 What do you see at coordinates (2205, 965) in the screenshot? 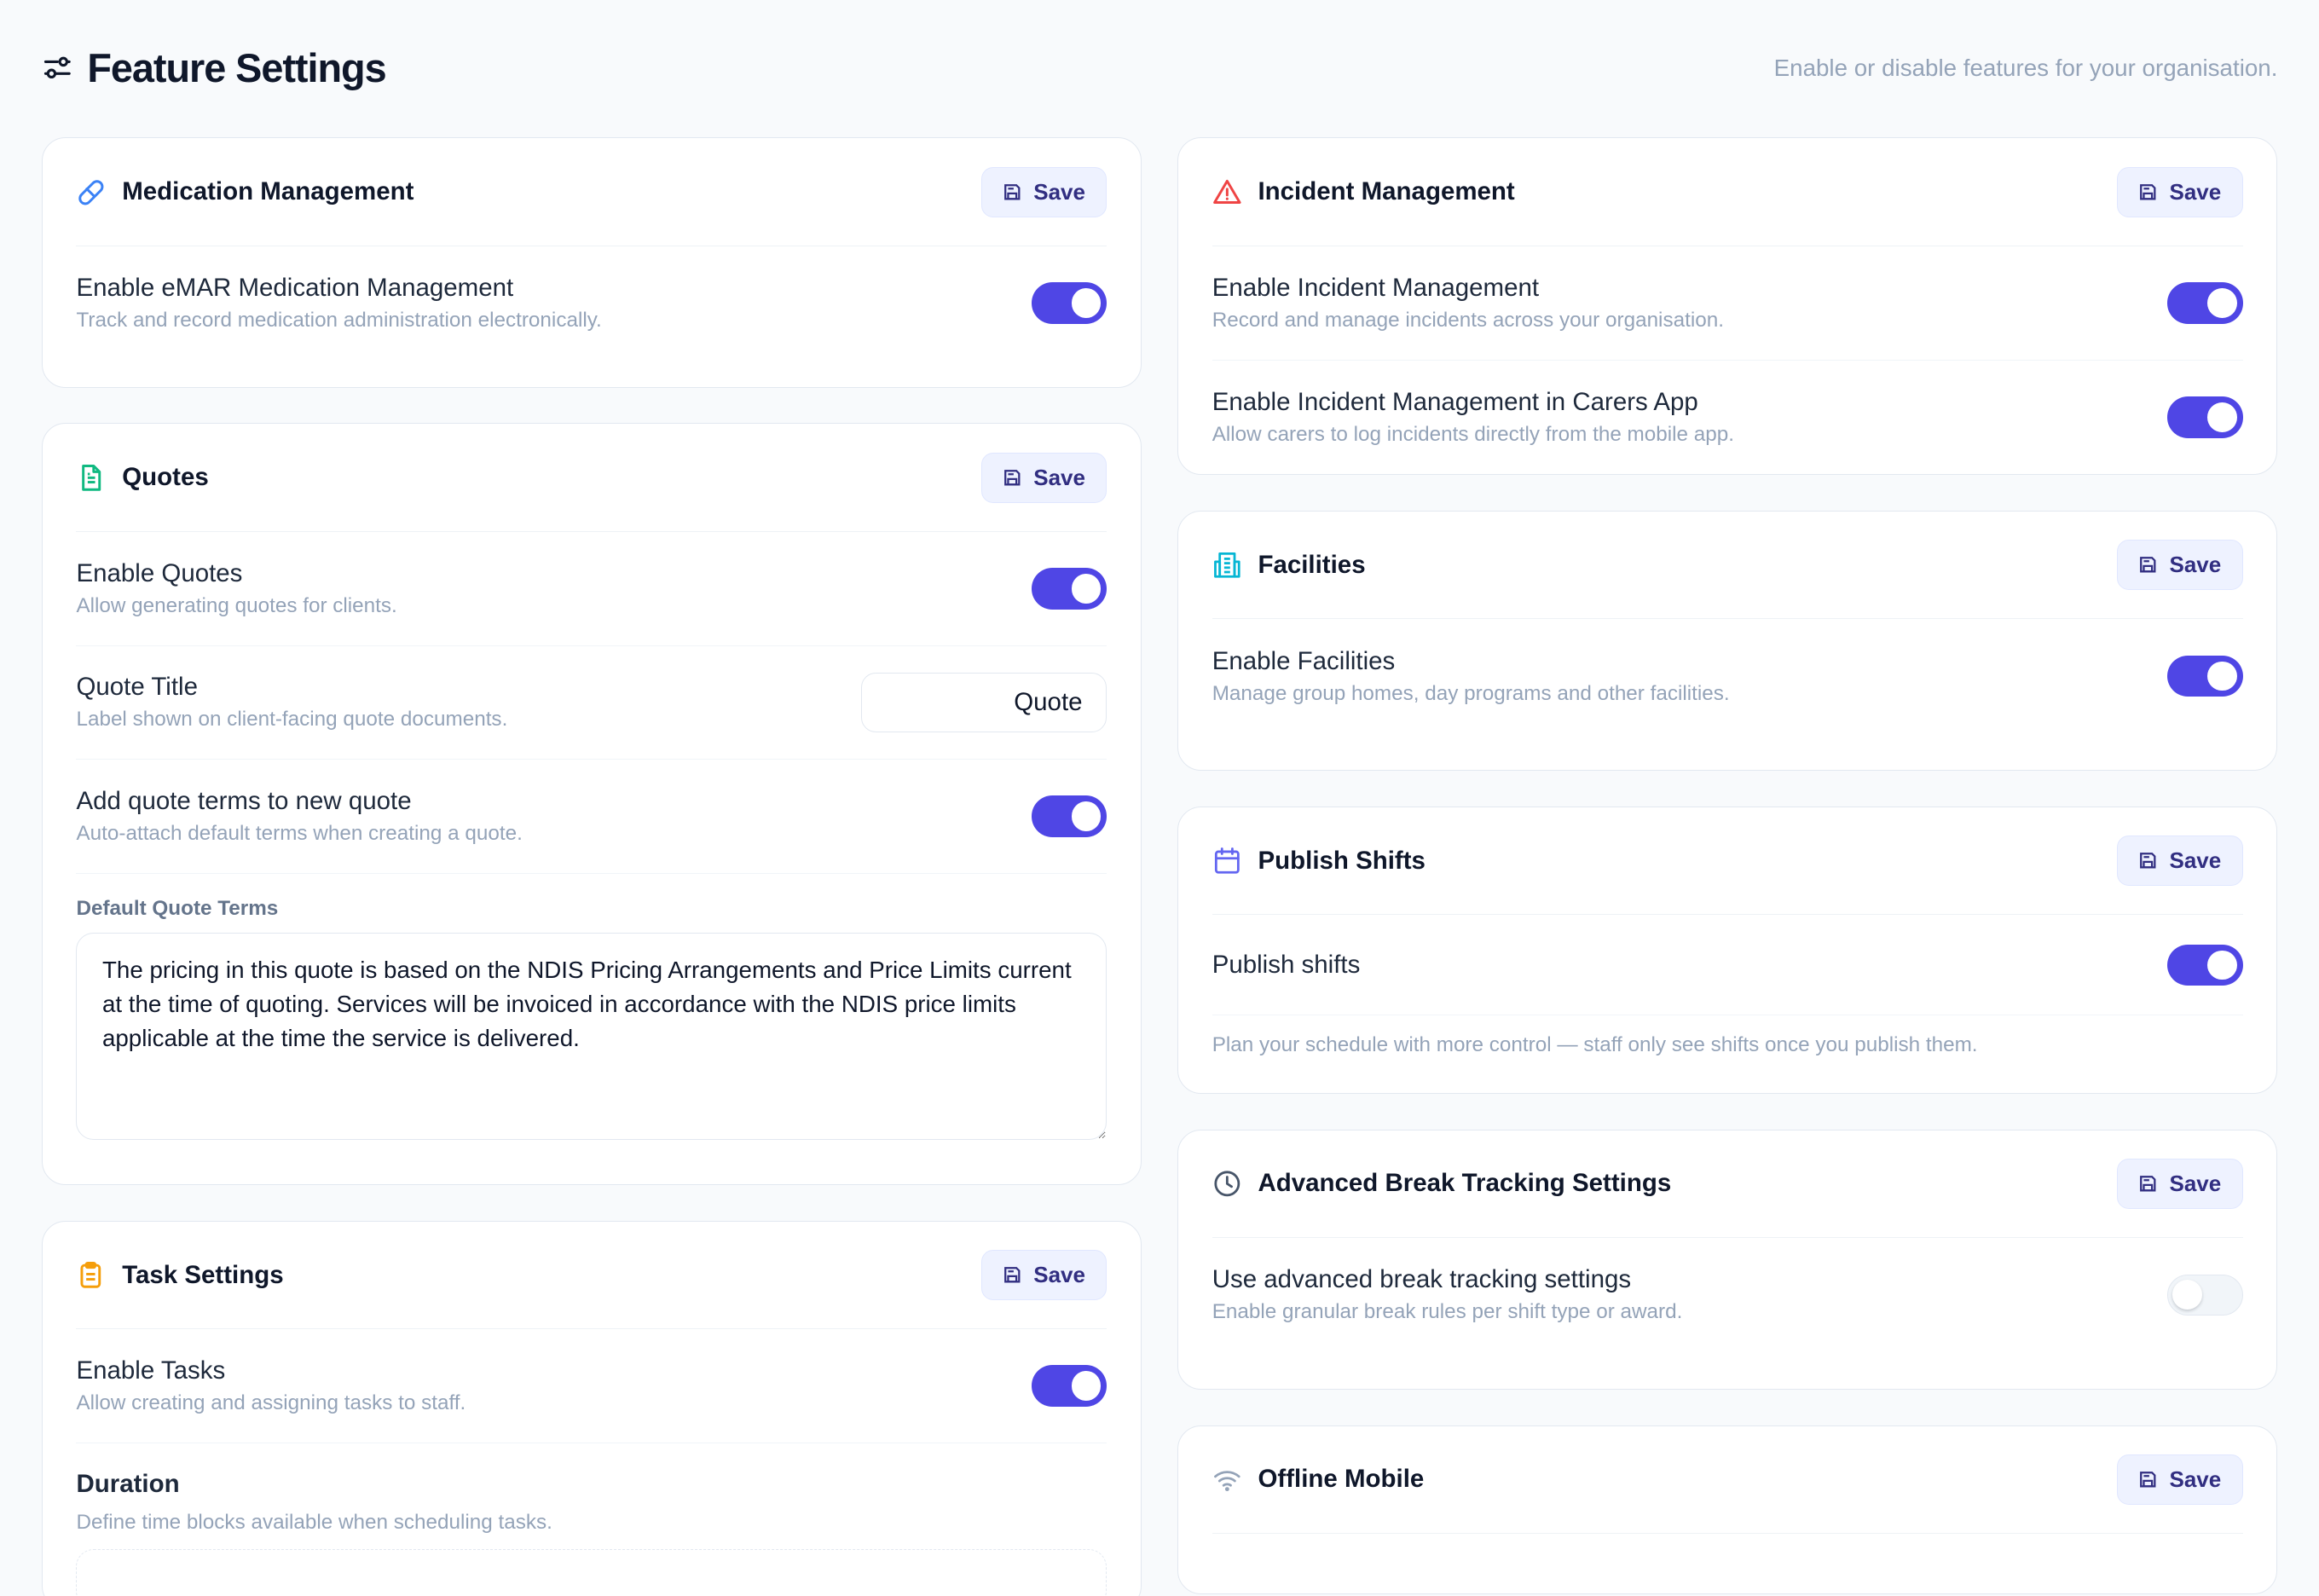
I see `publish-shifts-toggle` at bounding box center [2205, 965].